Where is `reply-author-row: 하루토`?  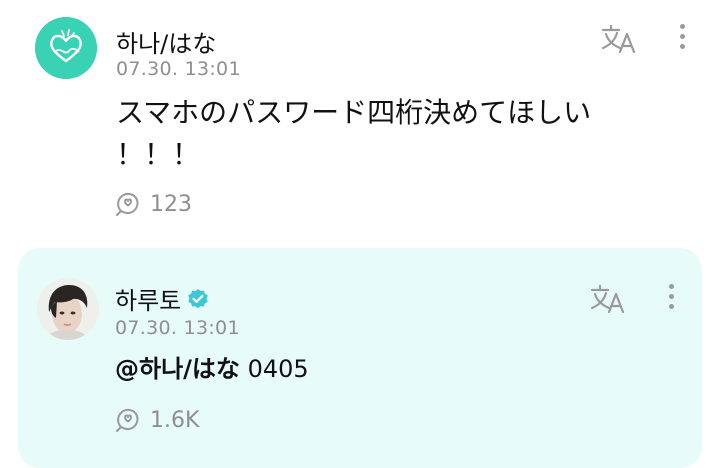
reply-author-row: 하루토 is located at coordinates (162, 298).